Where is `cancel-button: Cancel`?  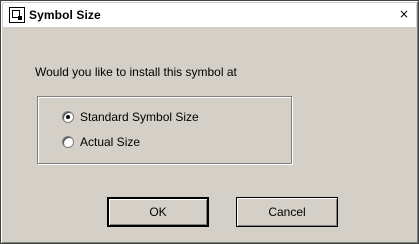 cancel-button: Cancel is located at coordinates (287, 212).